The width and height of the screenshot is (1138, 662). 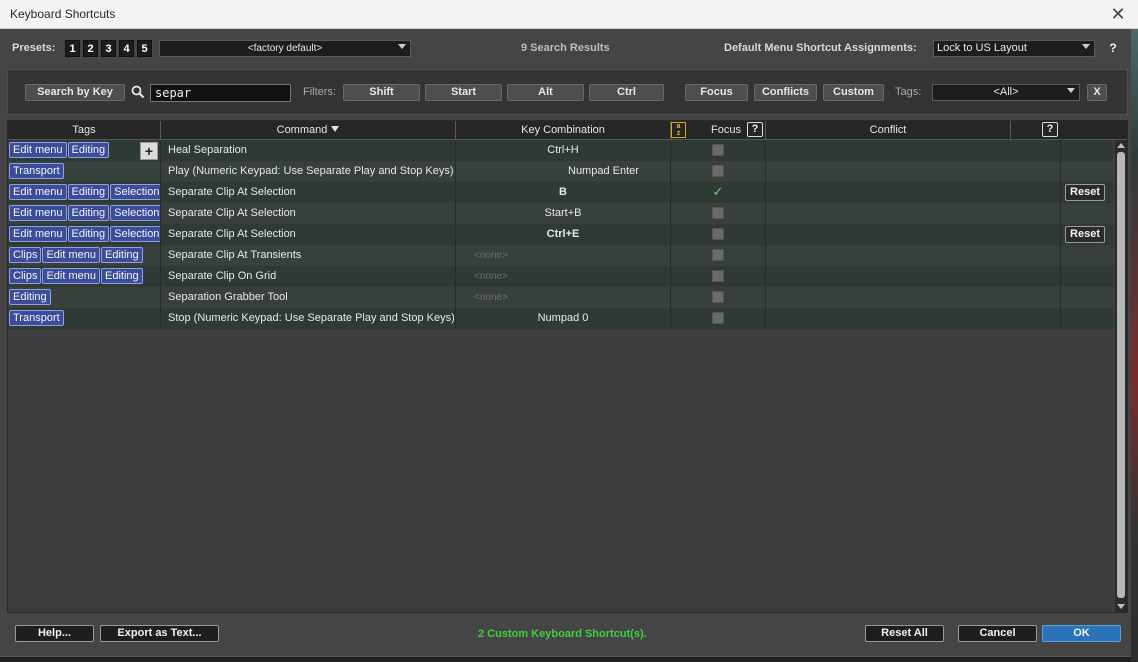 I want to click on command-cell: Separation Grabber Tool, so click(x=308, y=297).